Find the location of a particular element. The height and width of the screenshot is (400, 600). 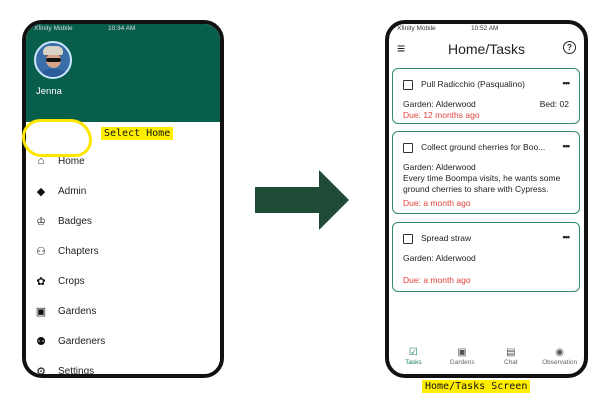

menu-item-admin: ◆ Admin is located at coordinates (60, 191).